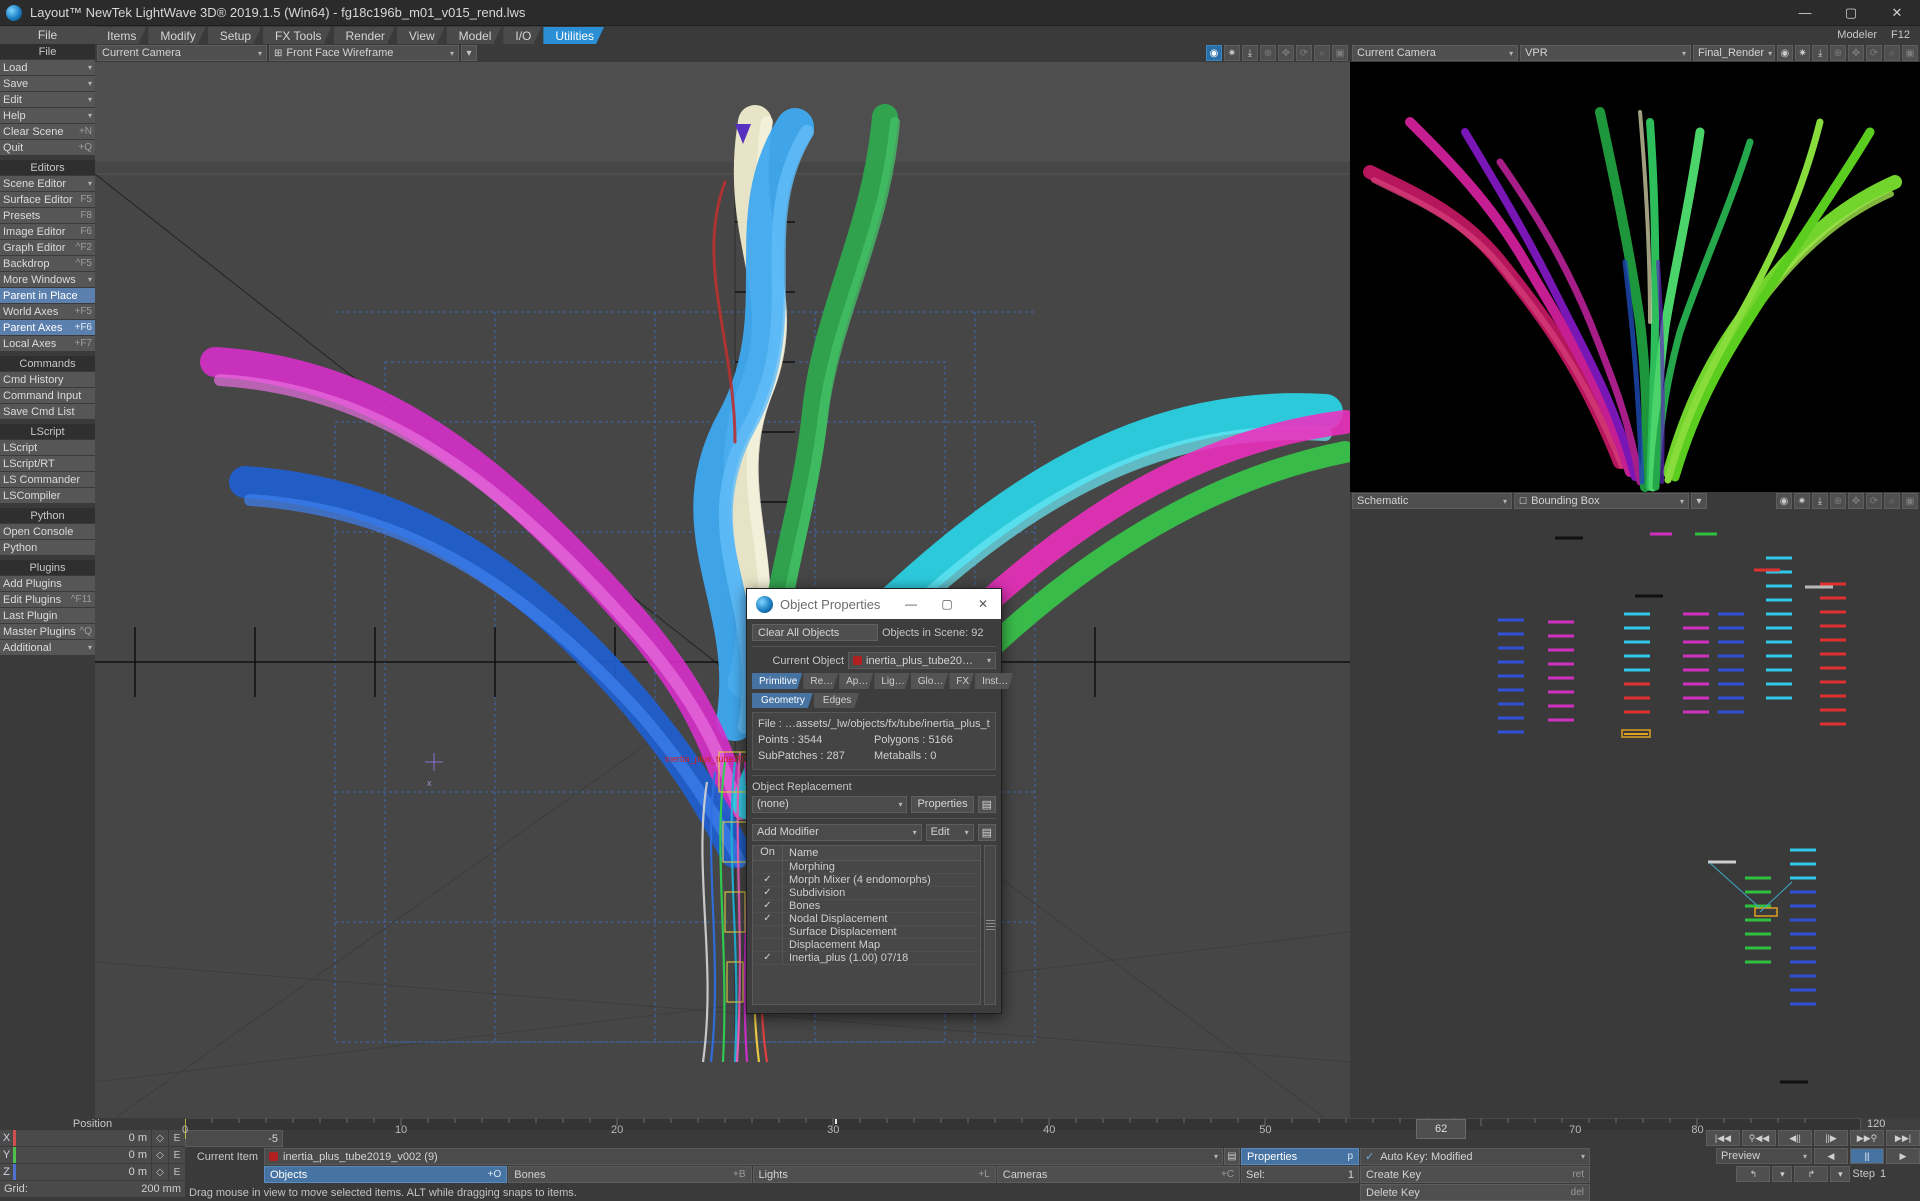 Image resolution: width=1920 pixels, height=1201 pixels. Describe the element at coordinates (47, 547) in the screenshot. I see `sidebar-item-python: Python` at that location.